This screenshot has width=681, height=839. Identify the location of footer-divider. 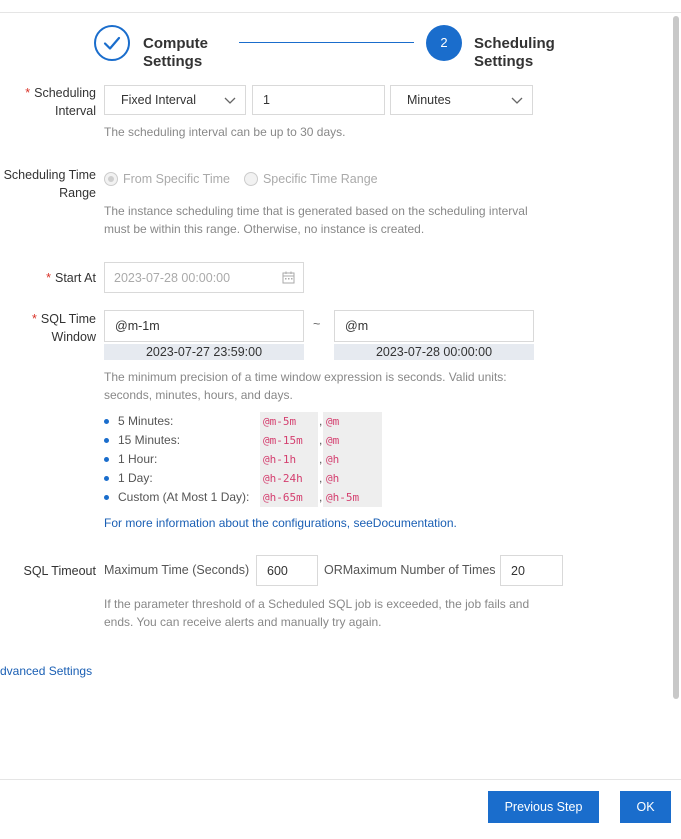
(340, 779).